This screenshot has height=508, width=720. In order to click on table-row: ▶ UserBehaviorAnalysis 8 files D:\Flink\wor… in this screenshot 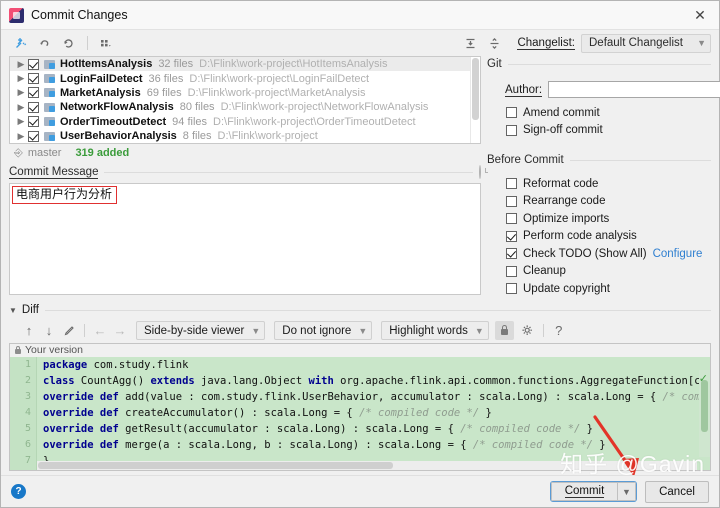, I will do `click(245, 136)`.